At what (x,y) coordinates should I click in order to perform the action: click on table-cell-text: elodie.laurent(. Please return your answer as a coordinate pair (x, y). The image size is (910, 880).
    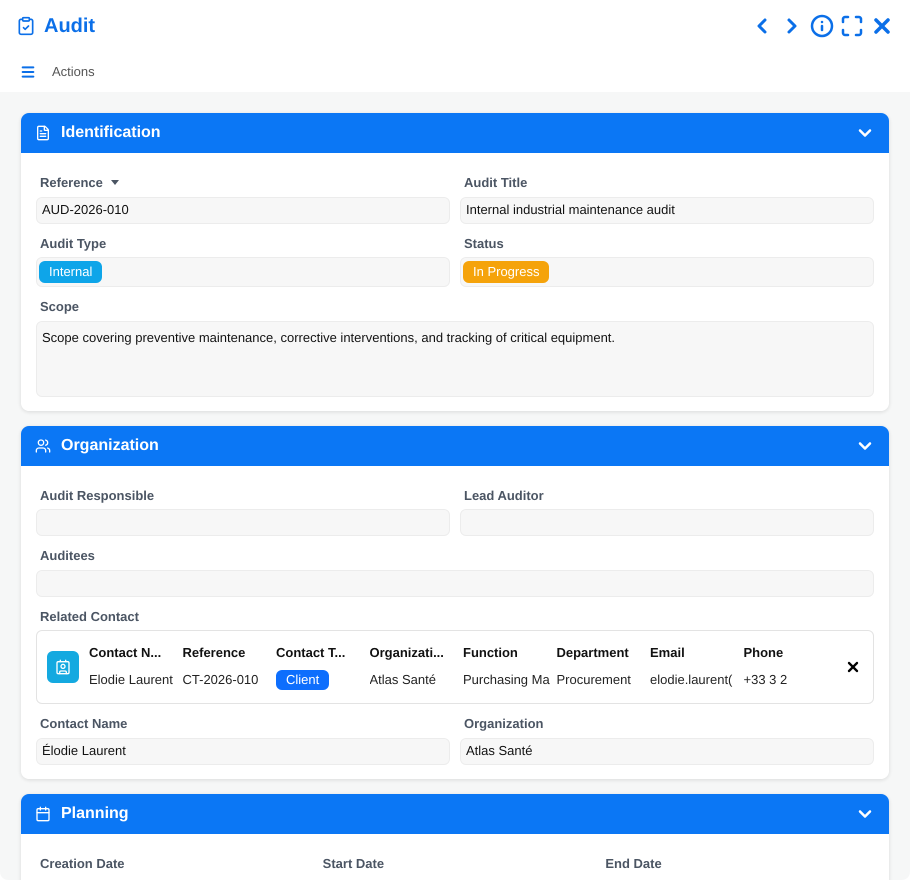
    Looking at the image, I should click on (691, 680).